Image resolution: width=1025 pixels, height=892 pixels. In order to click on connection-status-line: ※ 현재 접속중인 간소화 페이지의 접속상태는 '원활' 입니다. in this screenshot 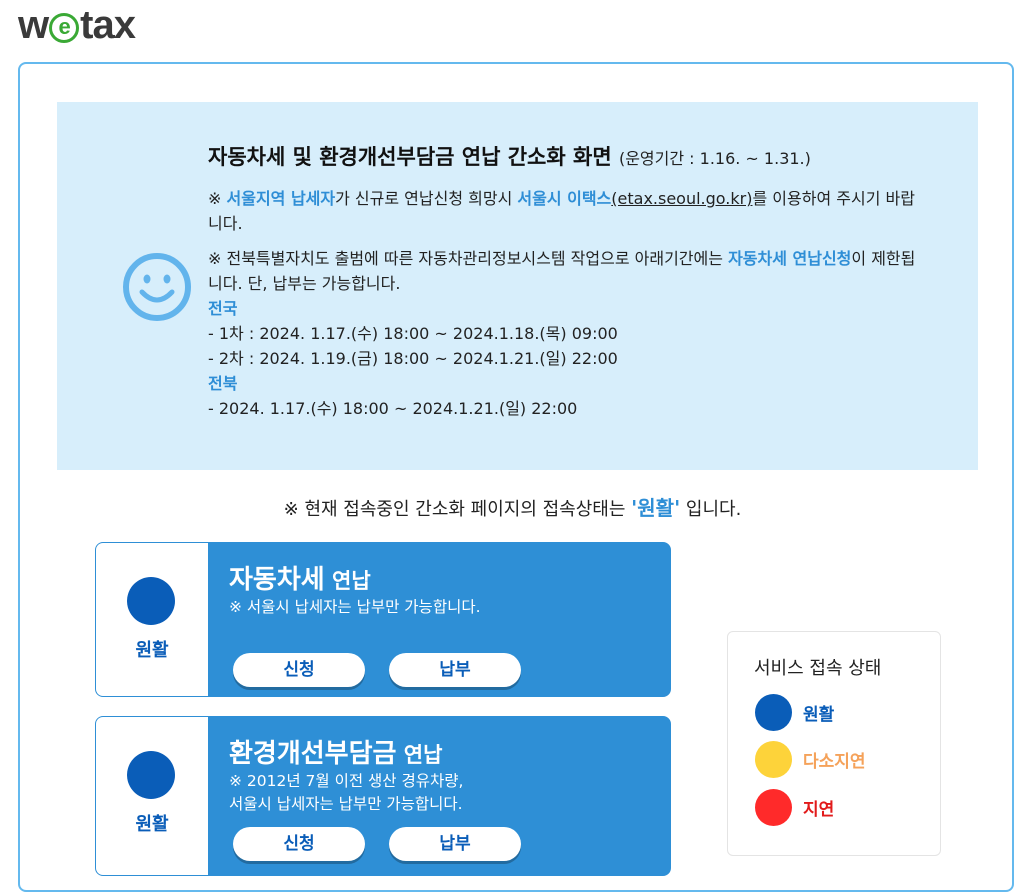, I will do `click(512, 506)`.